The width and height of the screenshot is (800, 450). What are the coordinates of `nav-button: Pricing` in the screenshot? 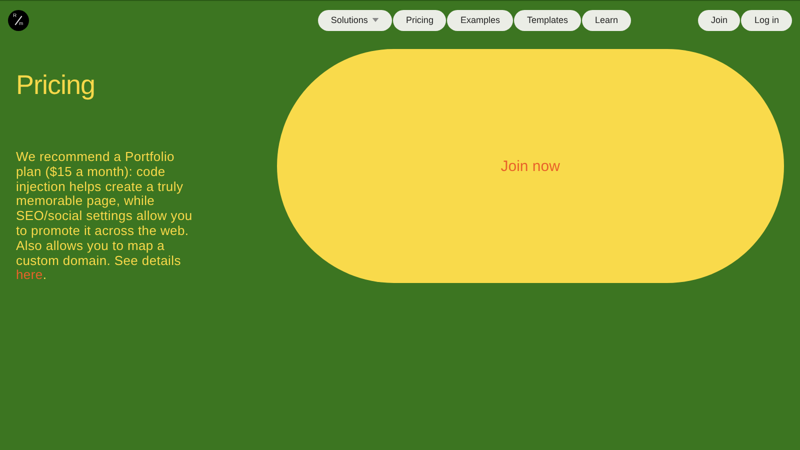 It's located at (419, 20).